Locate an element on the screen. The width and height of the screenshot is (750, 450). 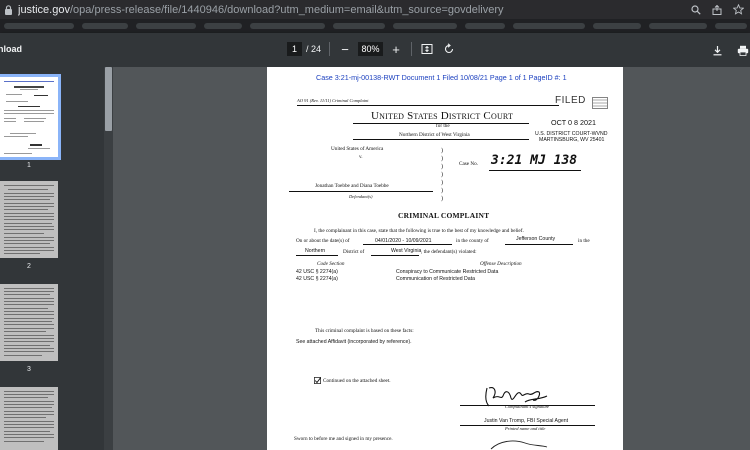
share-icon is located at coordinates (717, 10).